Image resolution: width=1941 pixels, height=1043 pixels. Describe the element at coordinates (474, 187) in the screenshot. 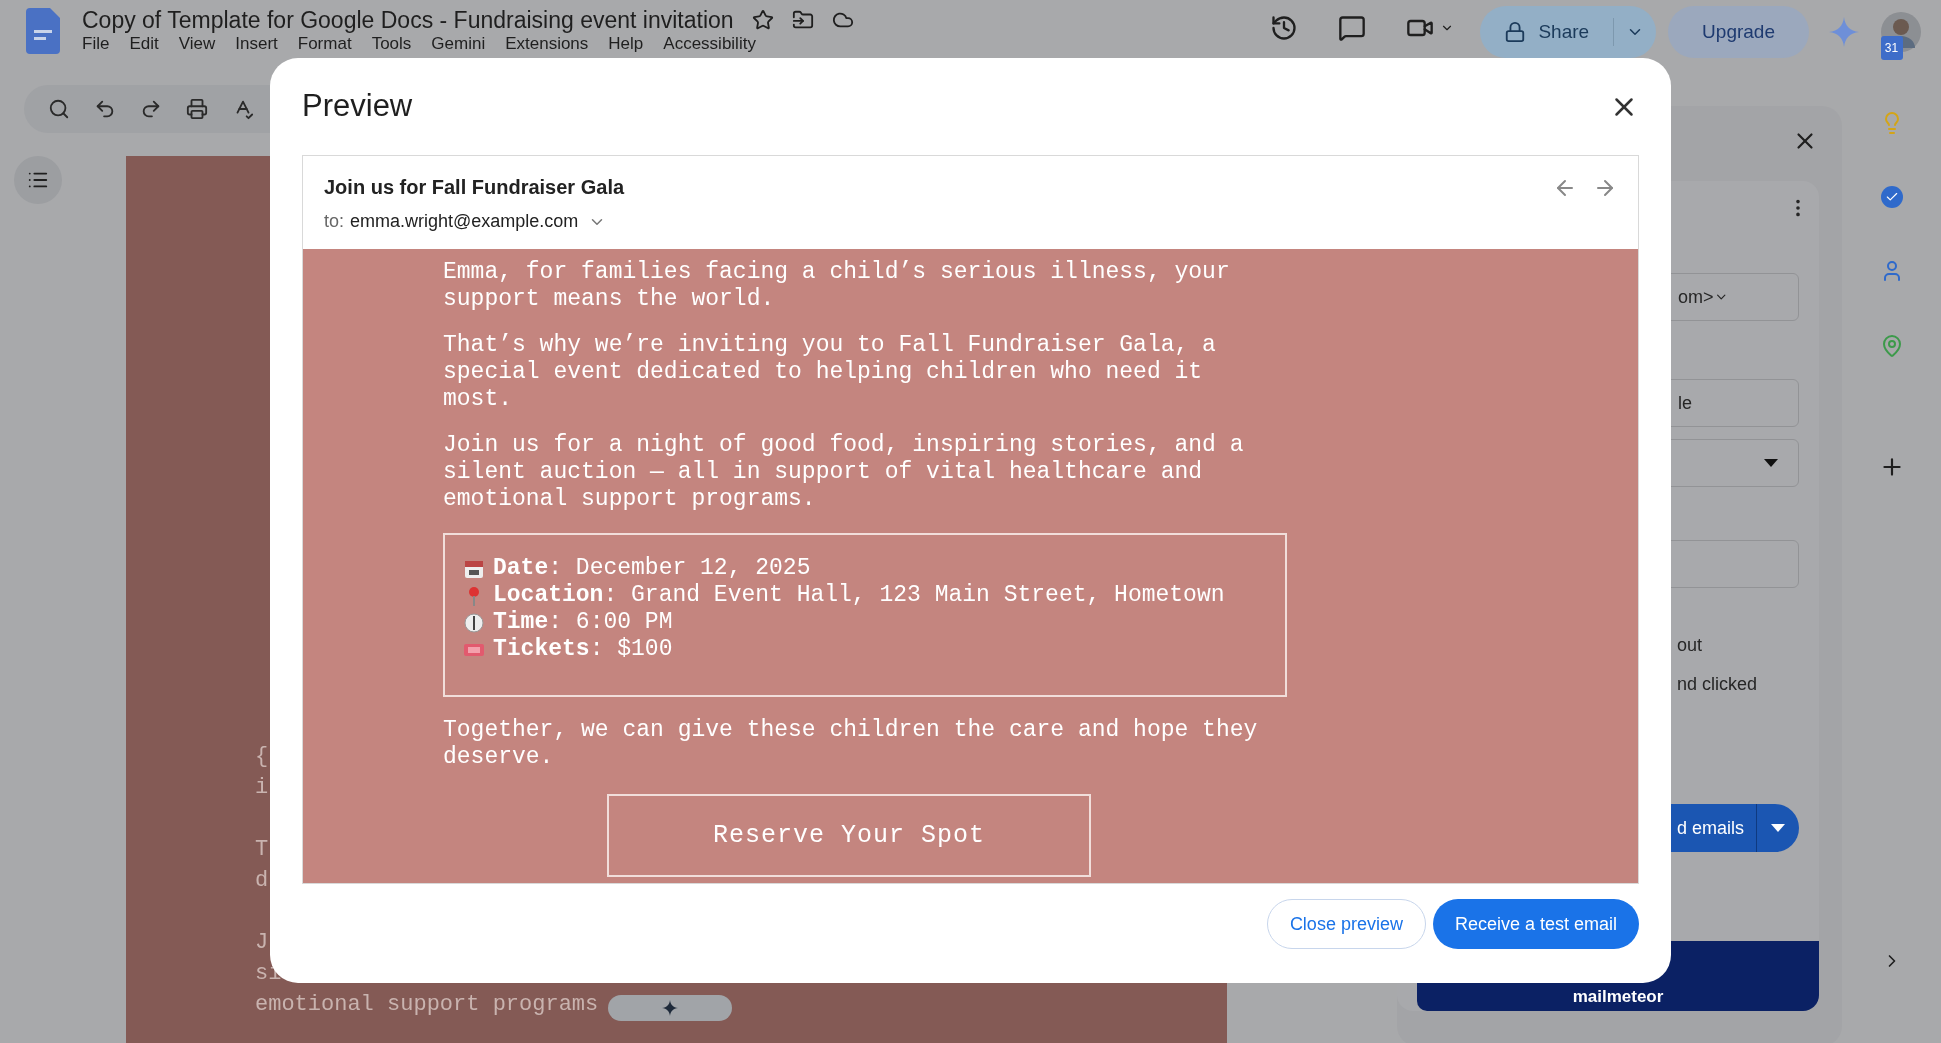

I see `email-subject: Join us for Fall Fundraiser Gala` at that location.